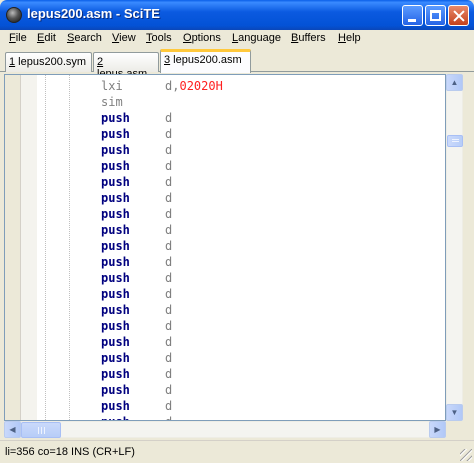 Image resolution: width=474 pixels, height=463 pixels. What do you see at coordinates (46, 38) in the screenshot?
I see `menu-item: Edit` at bounding box center [46, 38].